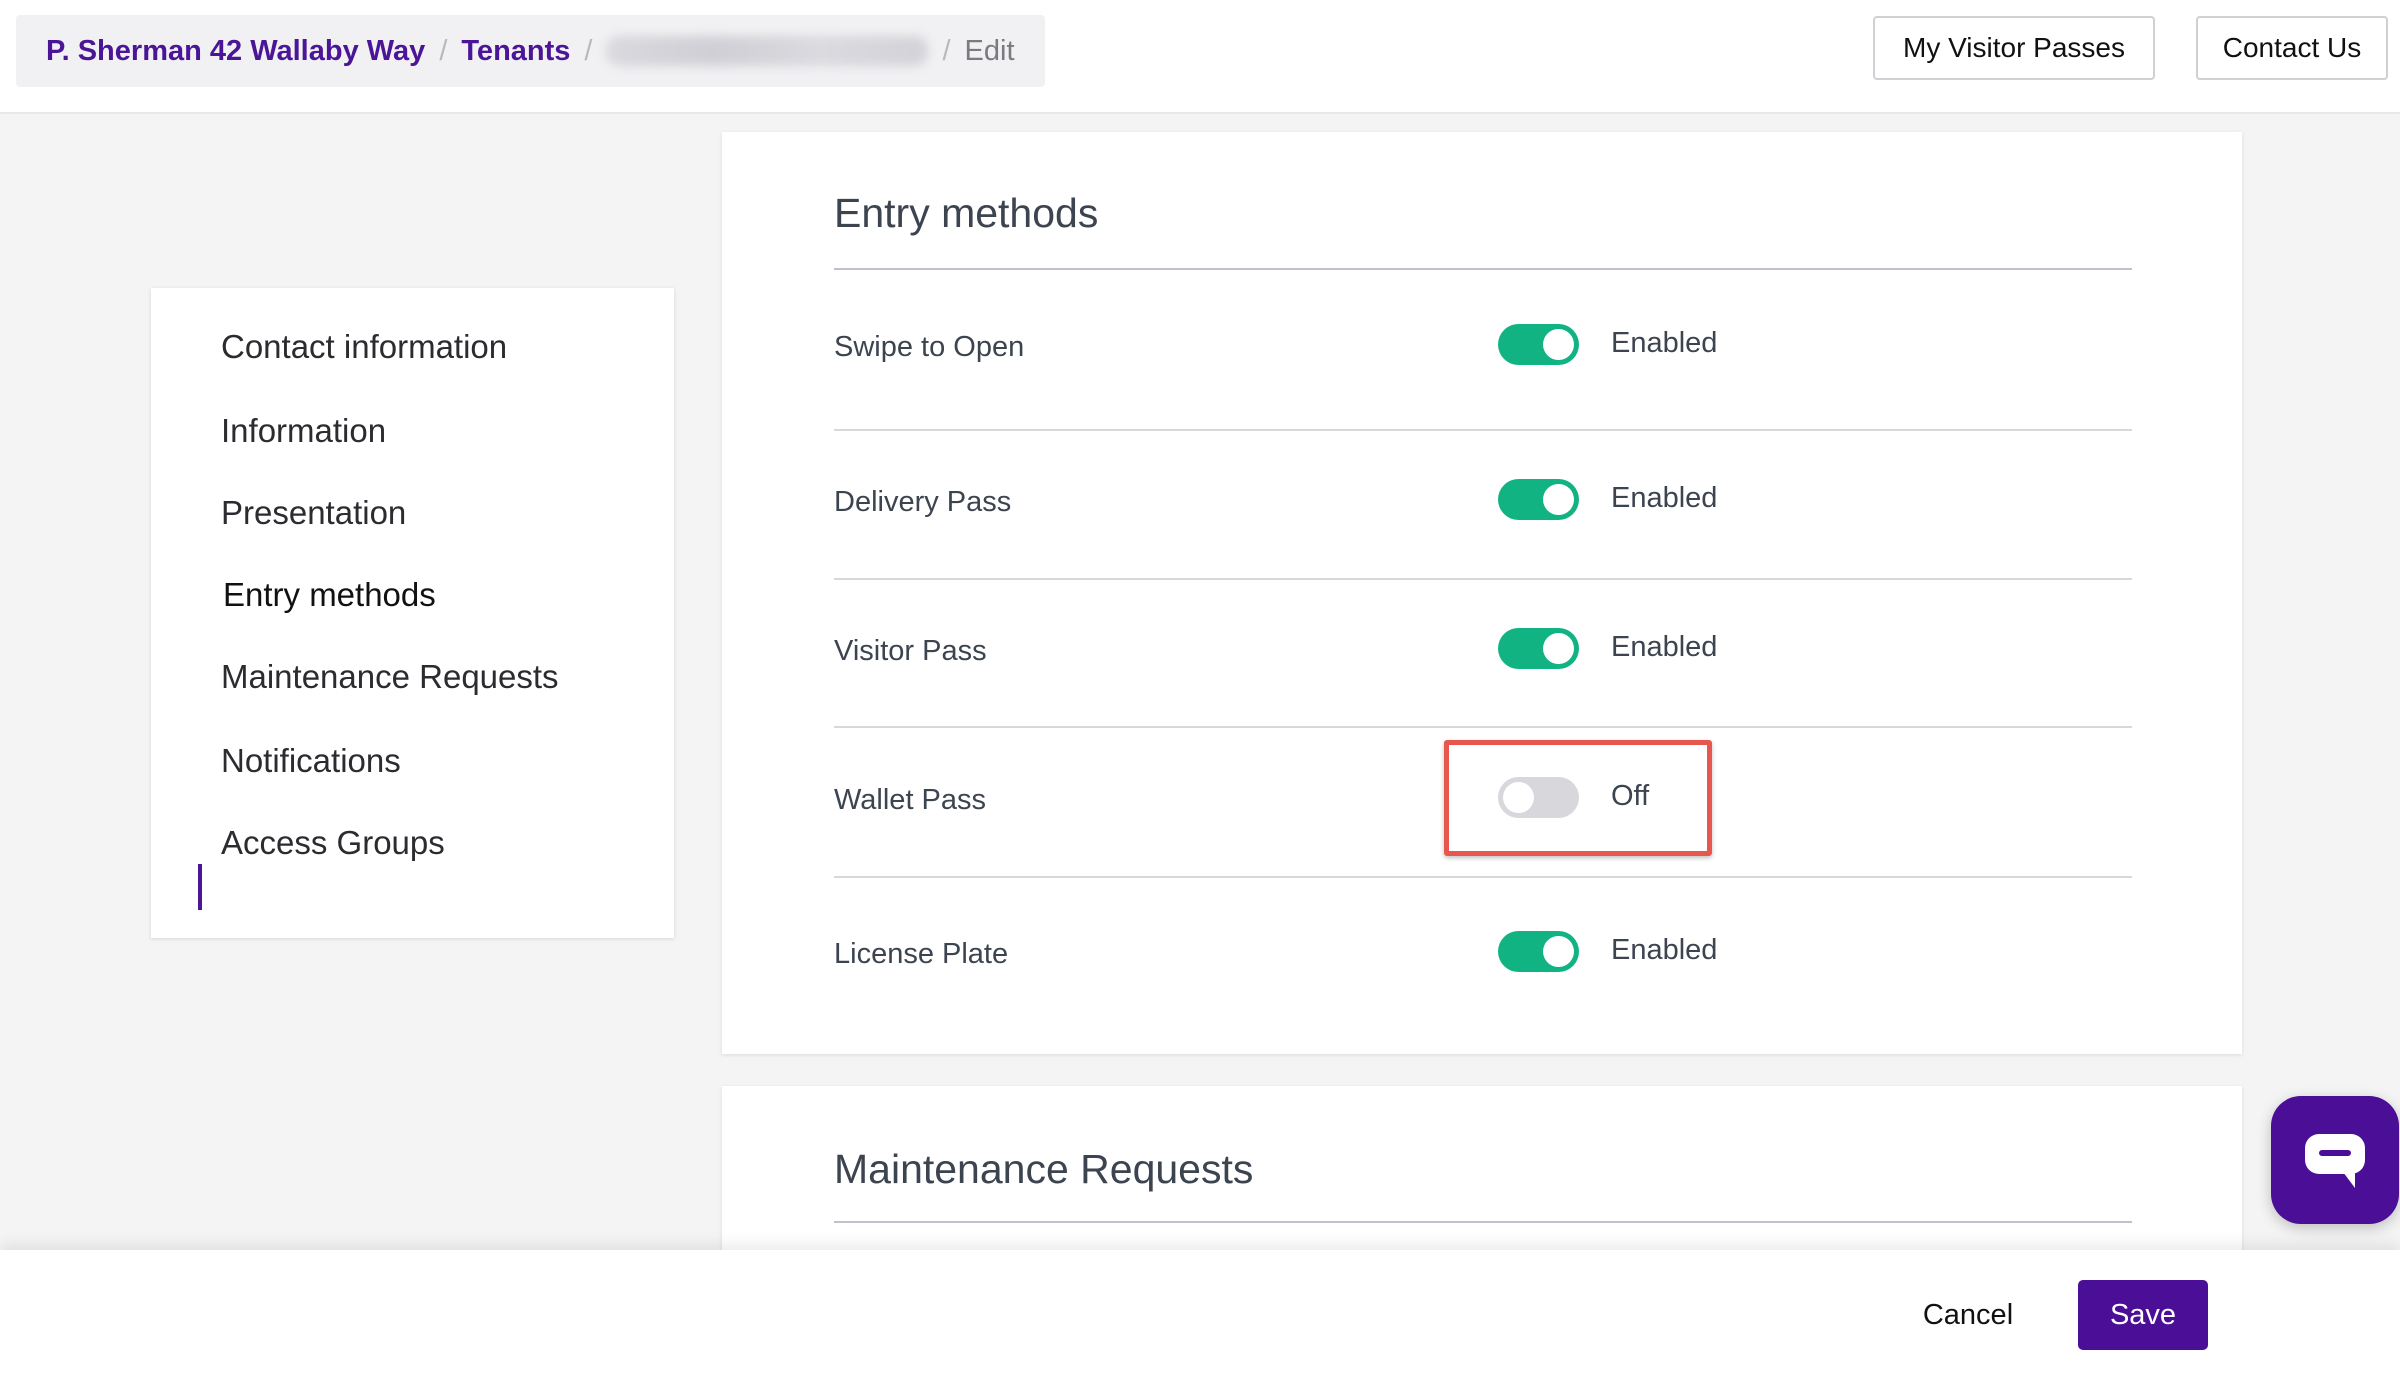  I want to click on footer-action-bar: Cancel Save, so click(1200, 1312).